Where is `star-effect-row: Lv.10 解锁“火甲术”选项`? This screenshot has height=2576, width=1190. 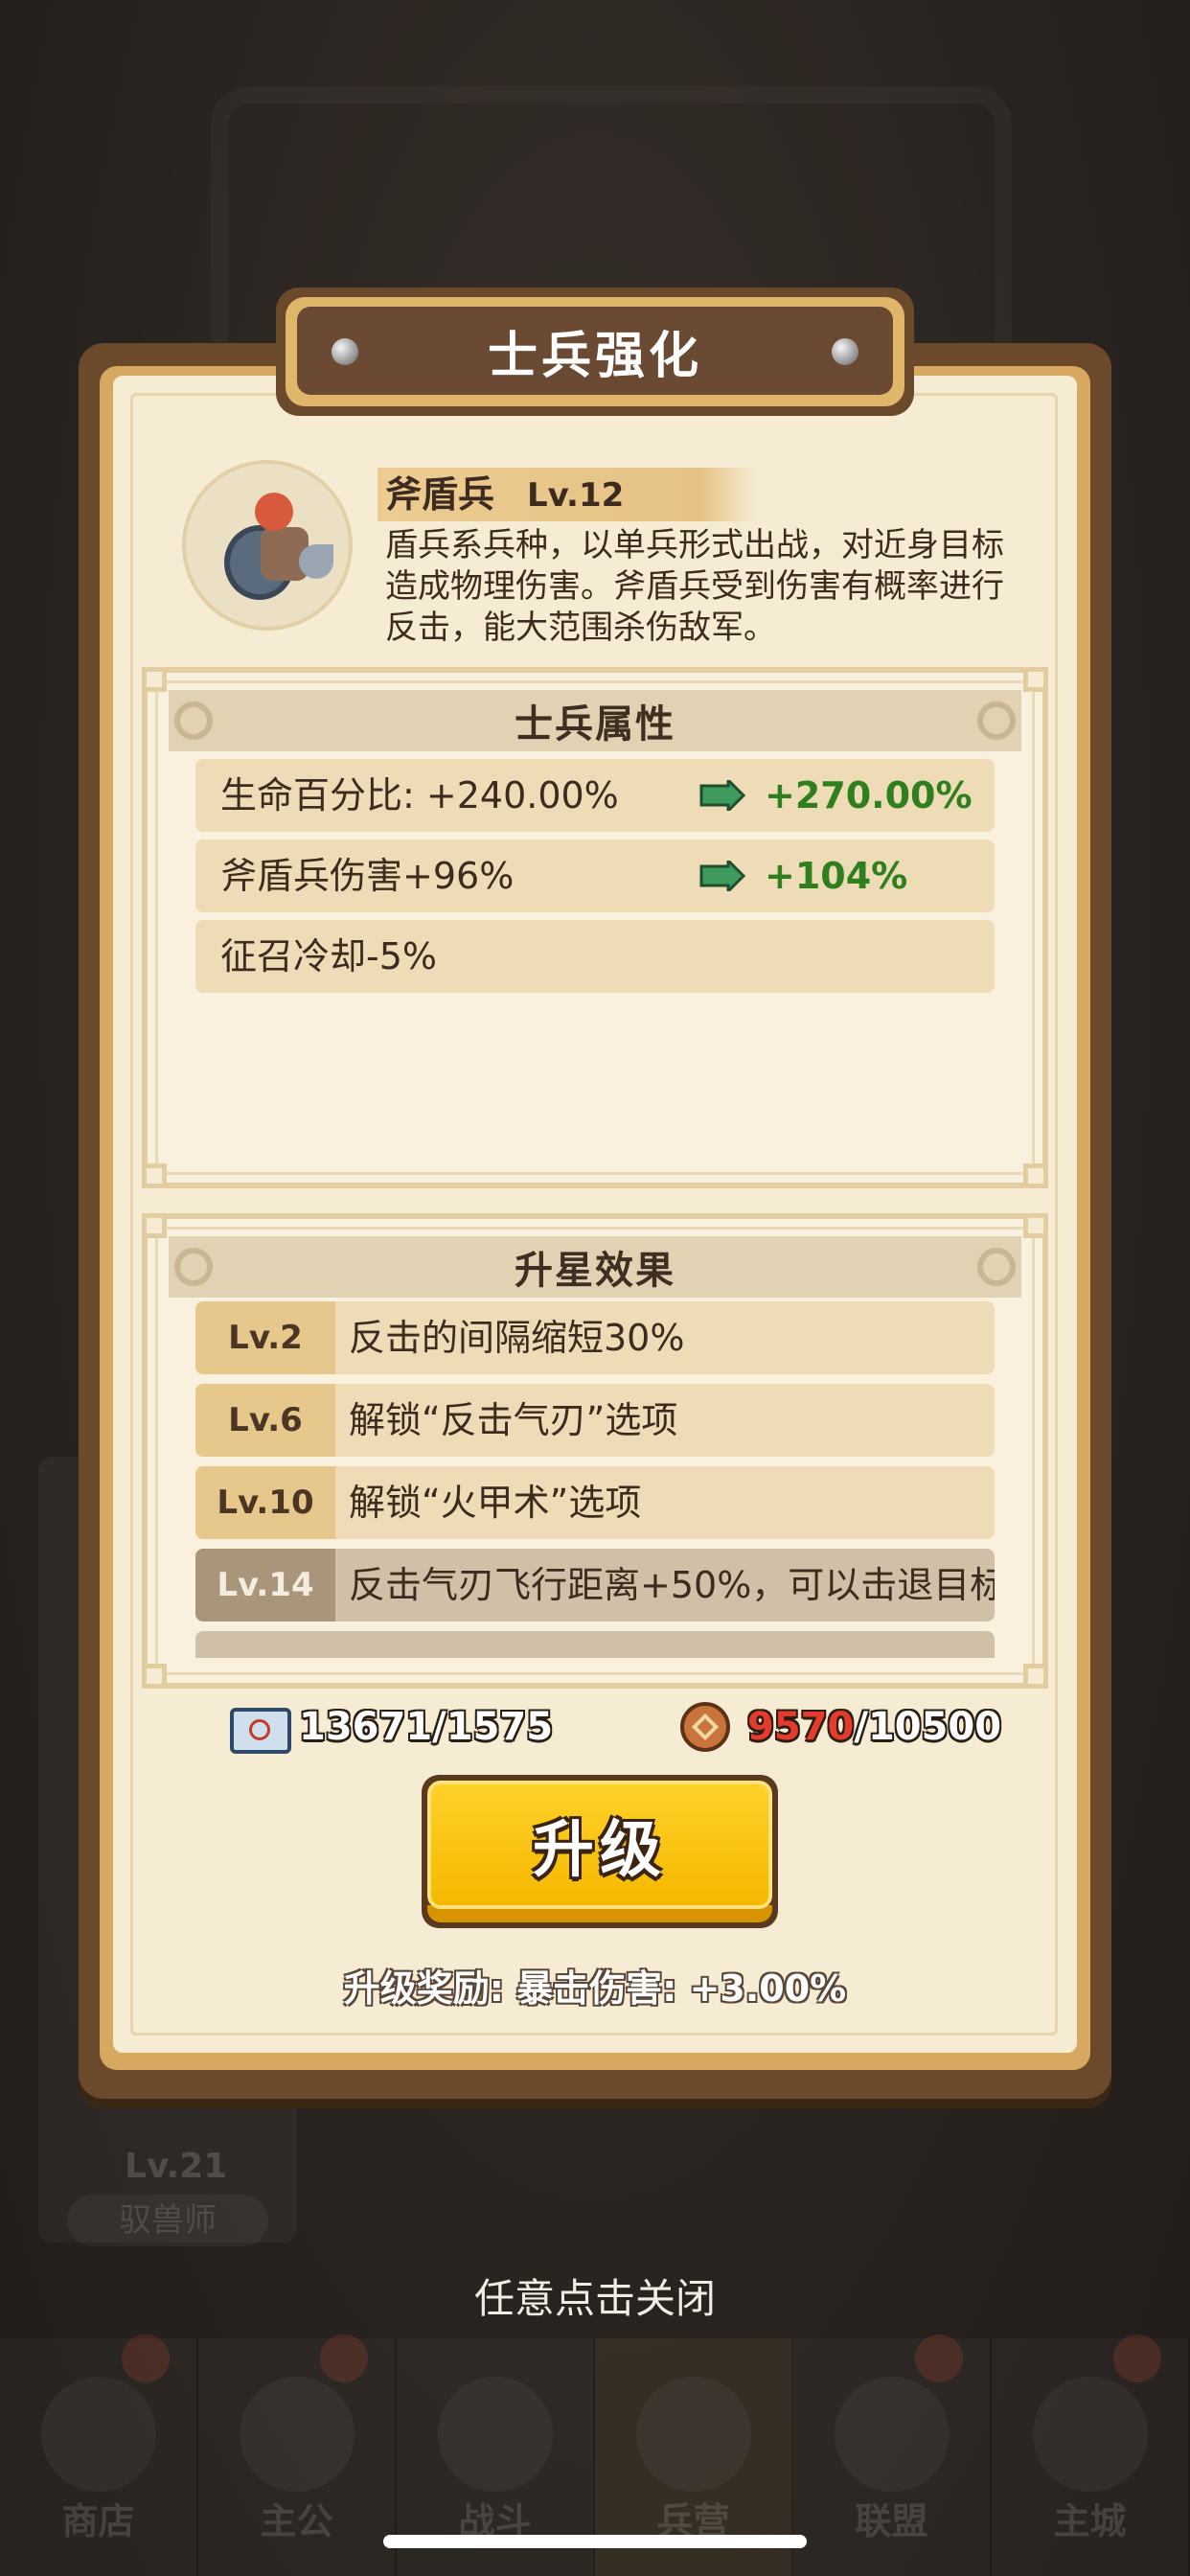
star-effect-row: Lv.10 解锁“火甲术”选项 is located at coordinates (595, 1502).